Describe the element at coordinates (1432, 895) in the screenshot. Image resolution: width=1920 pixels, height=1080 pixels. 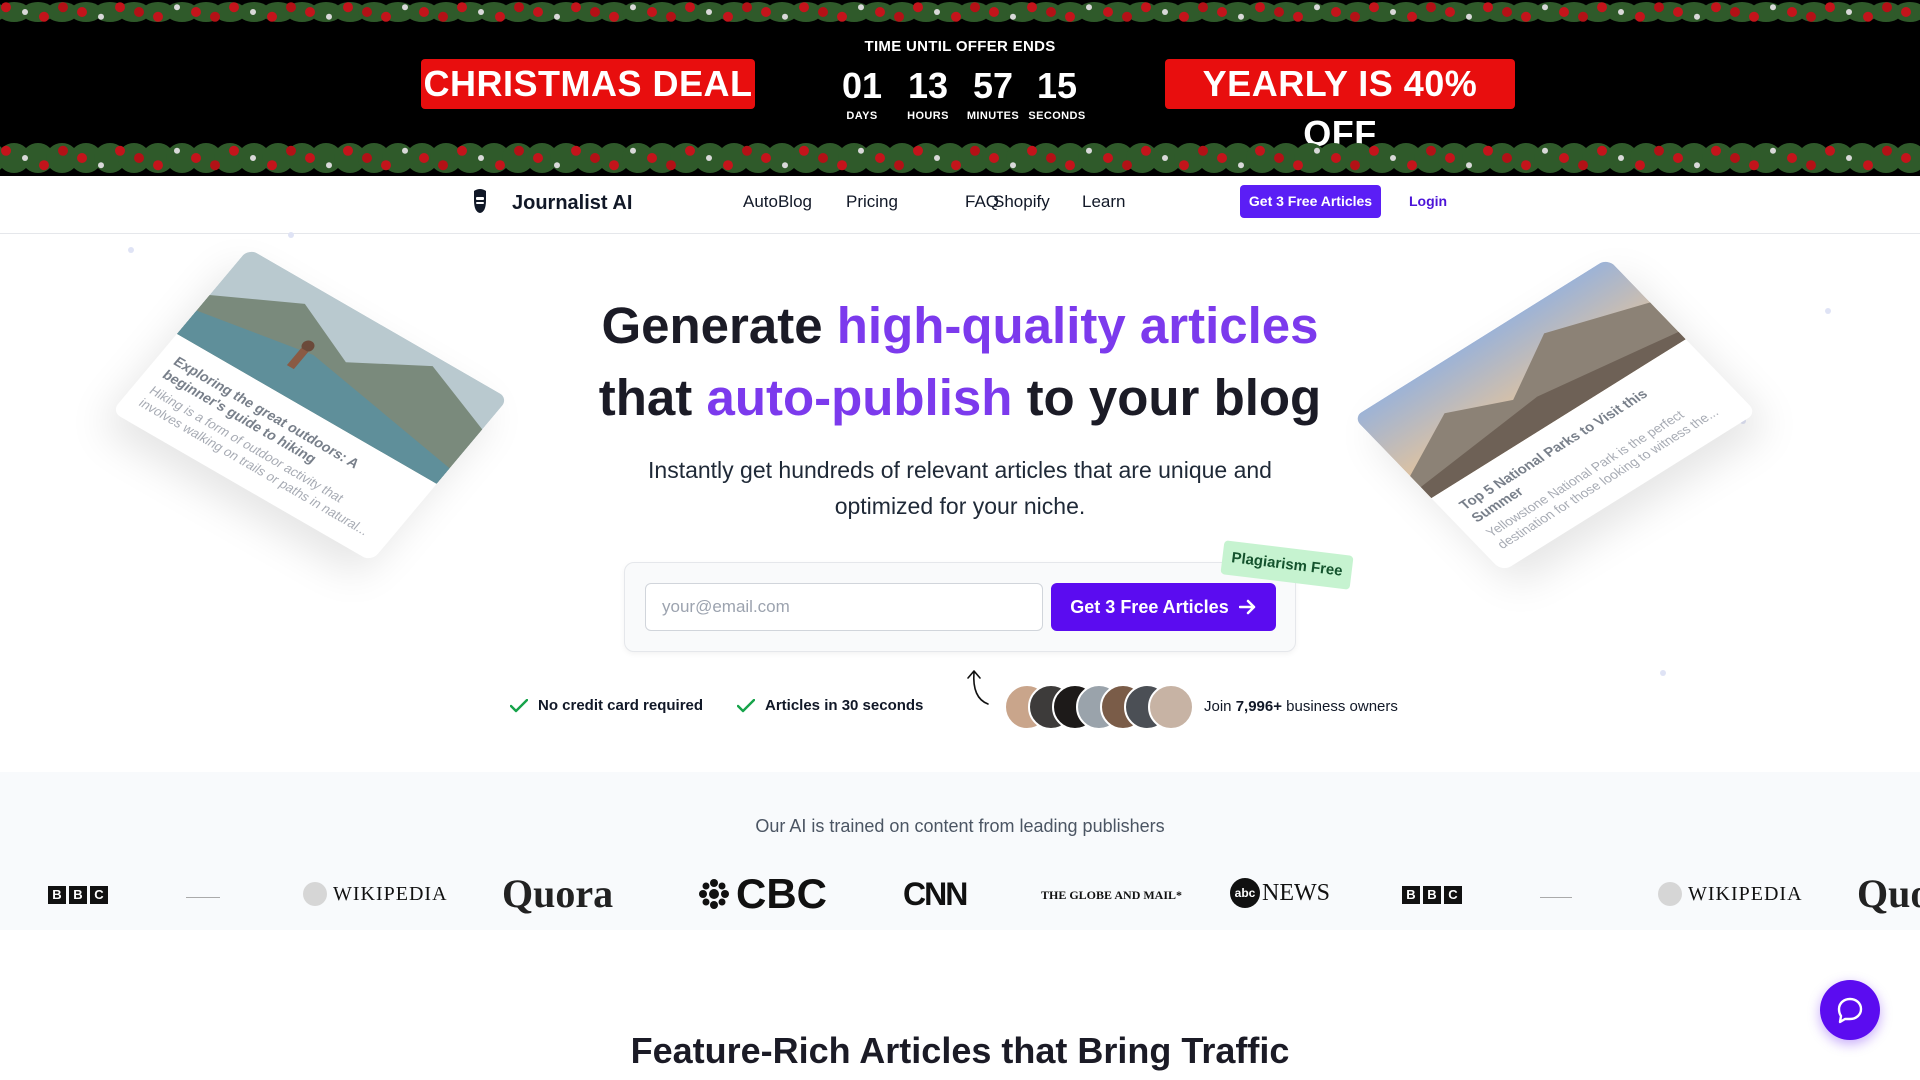
I see `bbc-logo: B B C` at that location.